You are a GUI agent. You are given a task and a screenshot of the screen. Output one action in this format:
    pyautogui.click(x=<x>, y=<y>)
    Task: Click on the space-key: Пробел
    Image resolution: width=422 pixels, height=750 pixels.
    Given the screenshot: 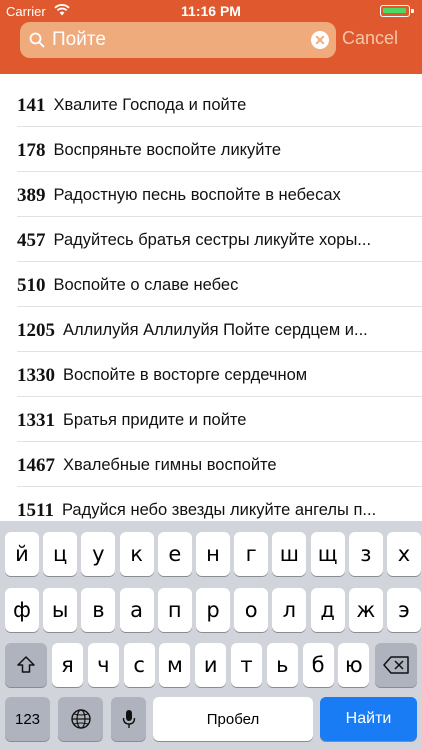 What is the action you would take?
    pyautogui.click(x=233, y=719)
    